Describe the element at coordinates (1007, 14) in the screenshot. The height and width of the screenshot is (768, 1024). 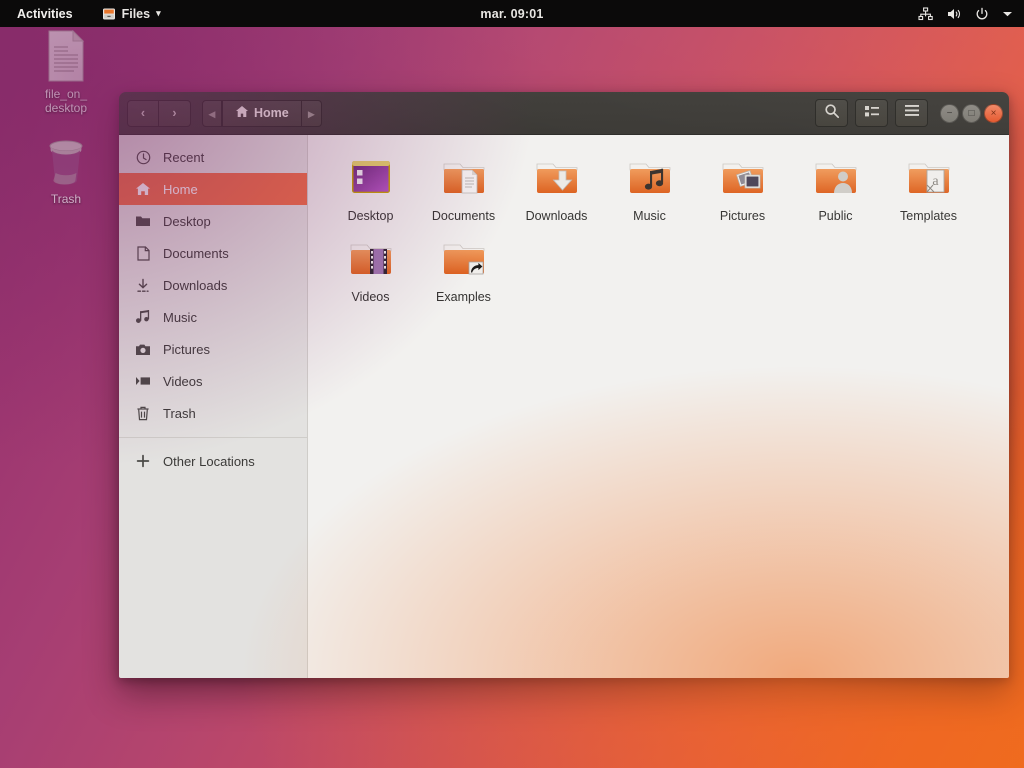
I see `system-menu-arrow-icon` at that location.